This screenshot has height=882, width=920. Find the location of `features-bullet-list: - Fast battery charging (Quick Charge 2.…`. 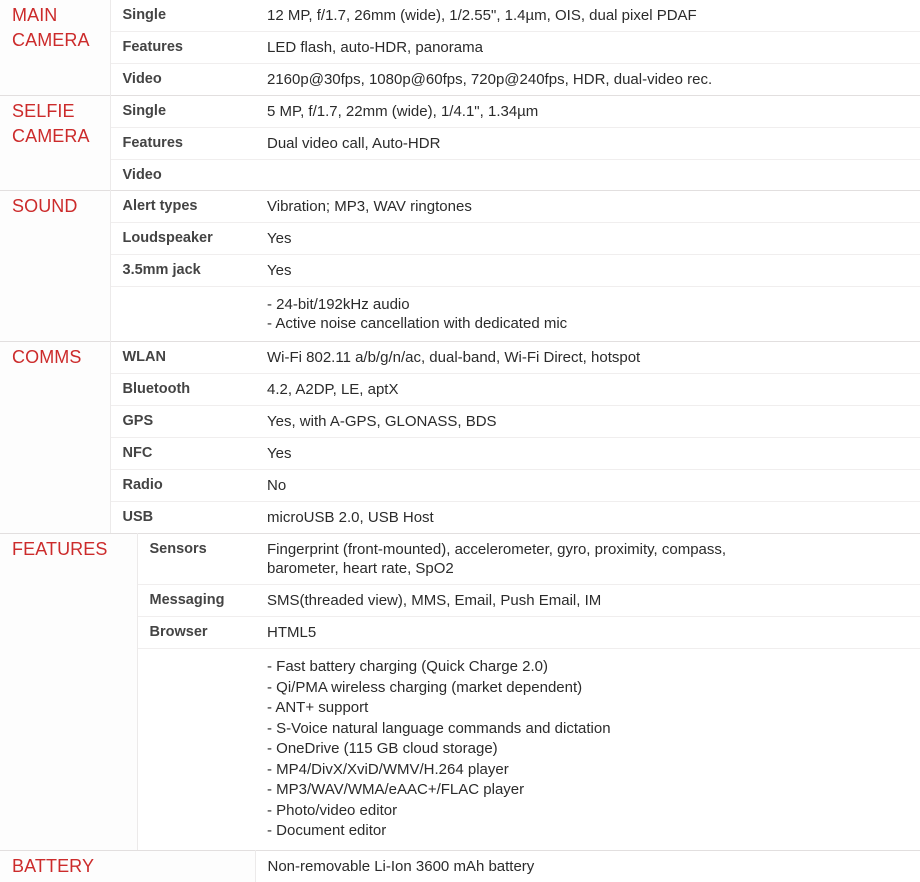

features-bullet-list: - Fast battery charging (Quick Charge 2.… is located at coordinates (588, 749).